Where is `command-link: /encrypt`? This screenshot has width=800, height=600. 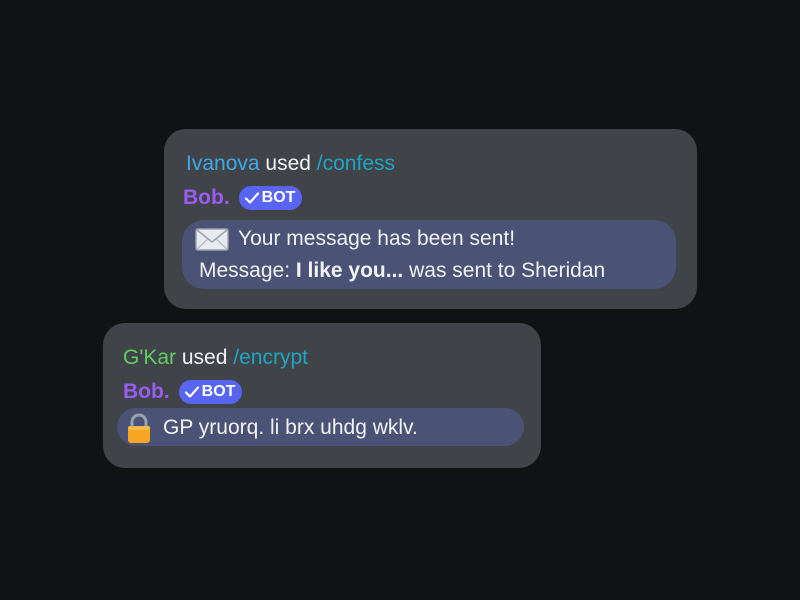 command-link: /encrypt is located at coordinates (270, 357).